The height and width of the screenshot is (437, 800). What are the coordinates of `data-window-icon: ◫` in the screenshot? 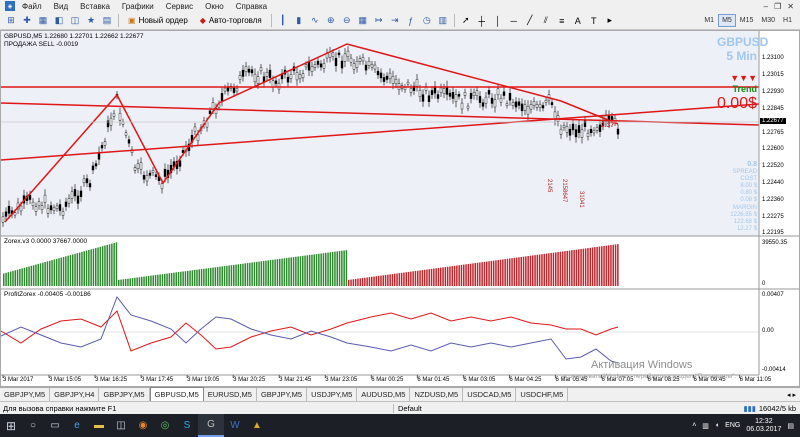 It's located at (75, 20).